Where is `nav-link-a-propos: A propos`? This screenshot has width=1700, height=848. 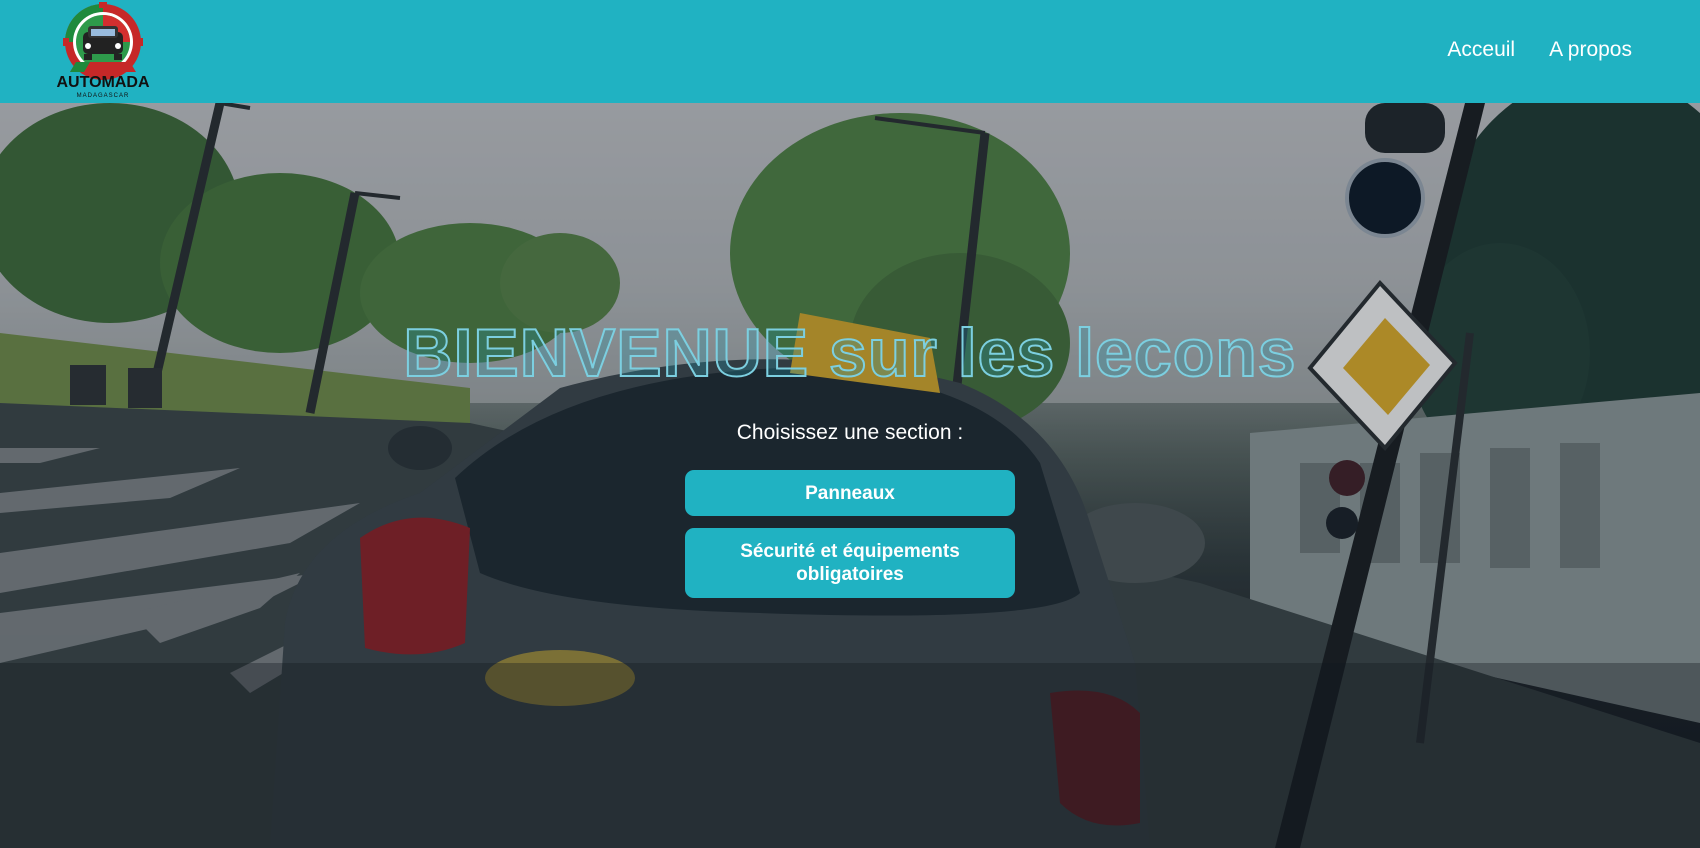 nav-link-a-propos: A propos is located at coordinates (1590, 50).